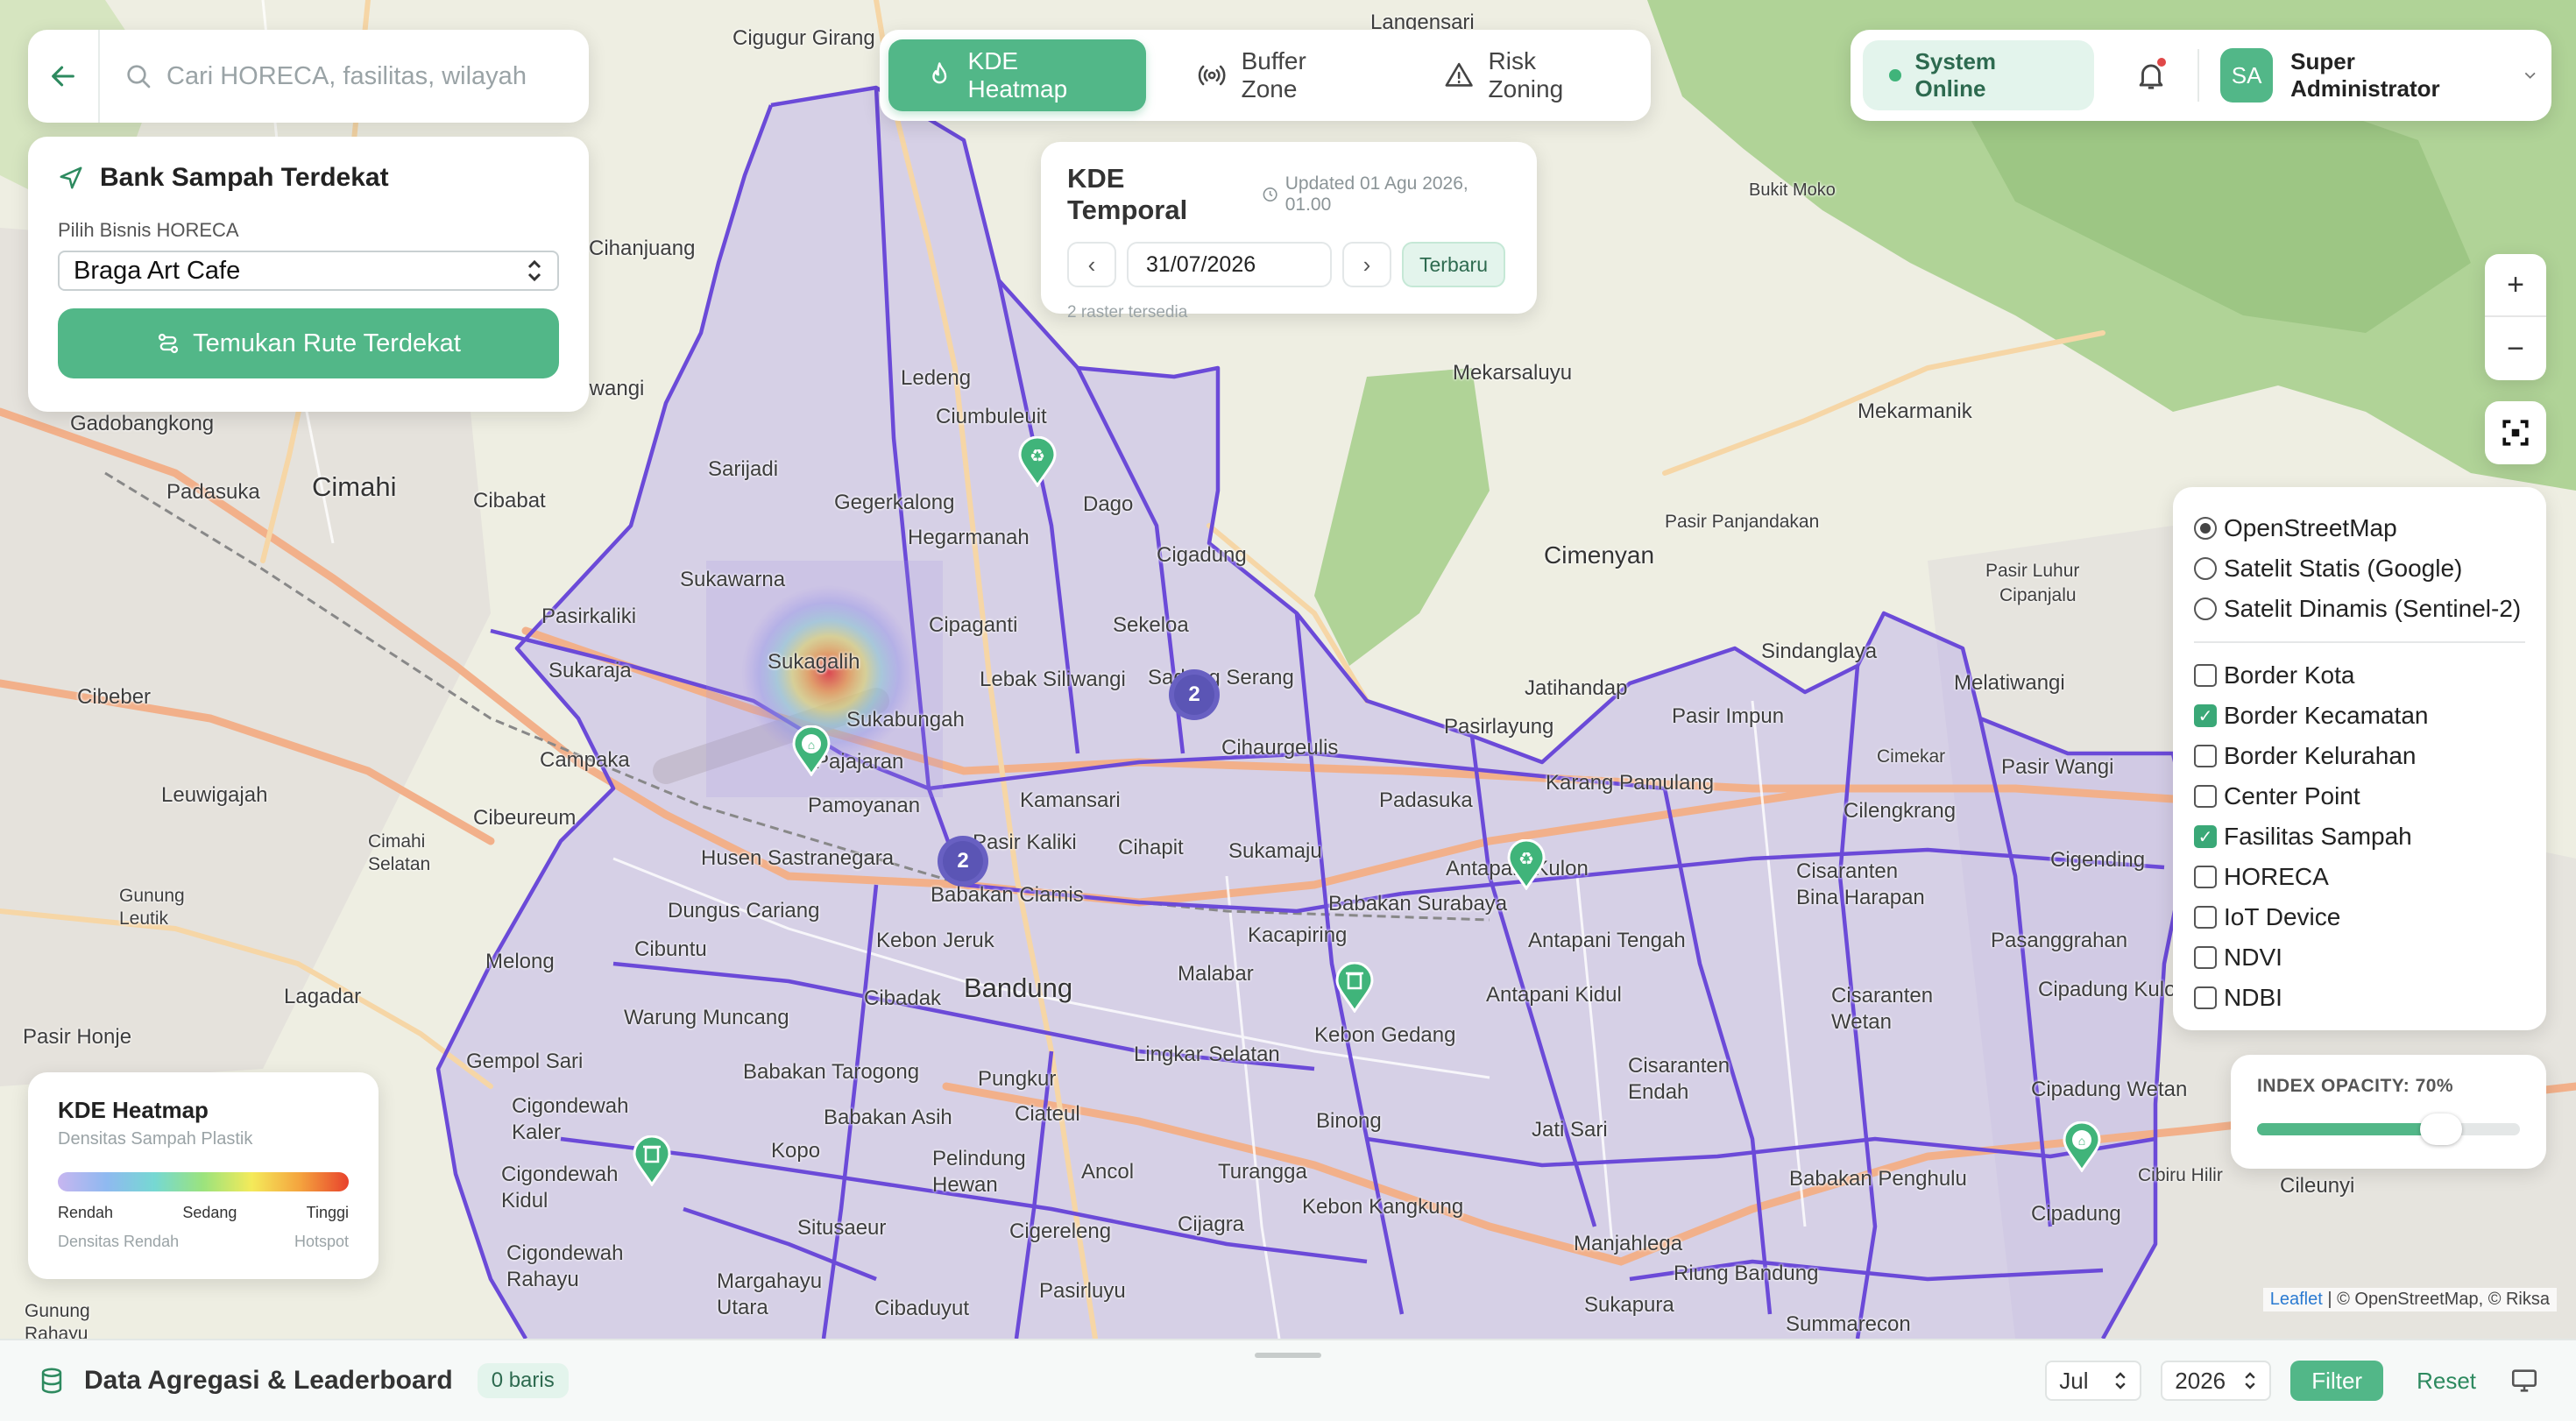 The height and width of the screenshot is (1421, 2576). What do you see at coordinates (1366, 264) in the screenshot?
I see `next-date-button: ›` at bounding box center [1366, 264].